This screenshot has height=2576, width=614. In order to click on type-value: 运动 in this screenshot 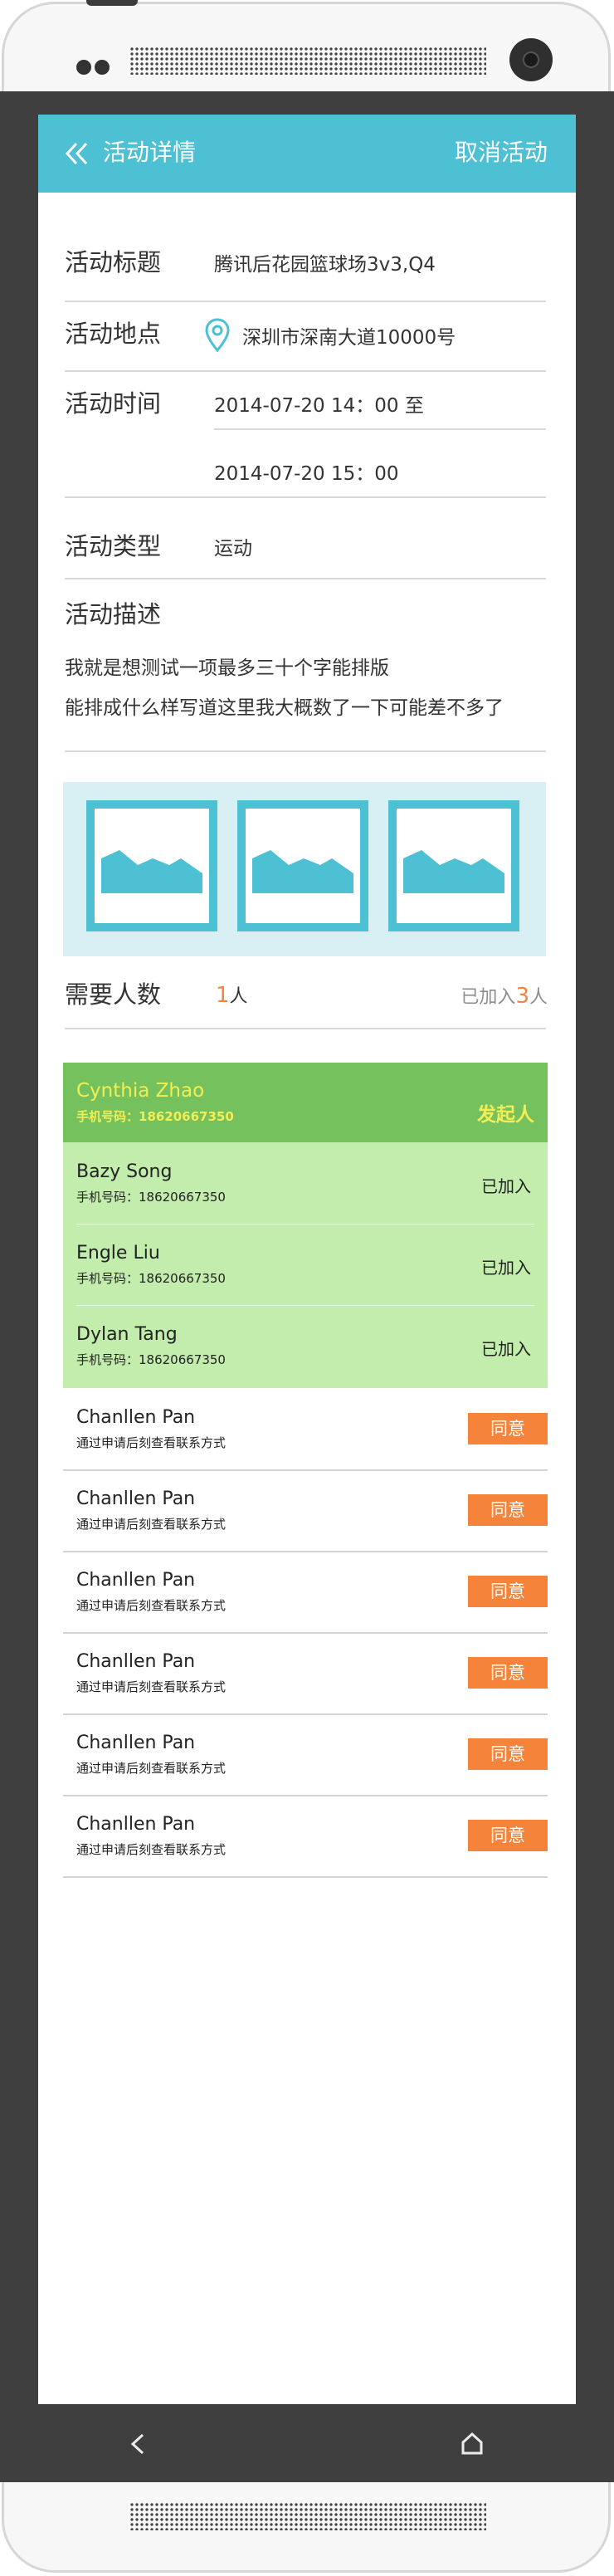, I will do `click(233, 549)`.